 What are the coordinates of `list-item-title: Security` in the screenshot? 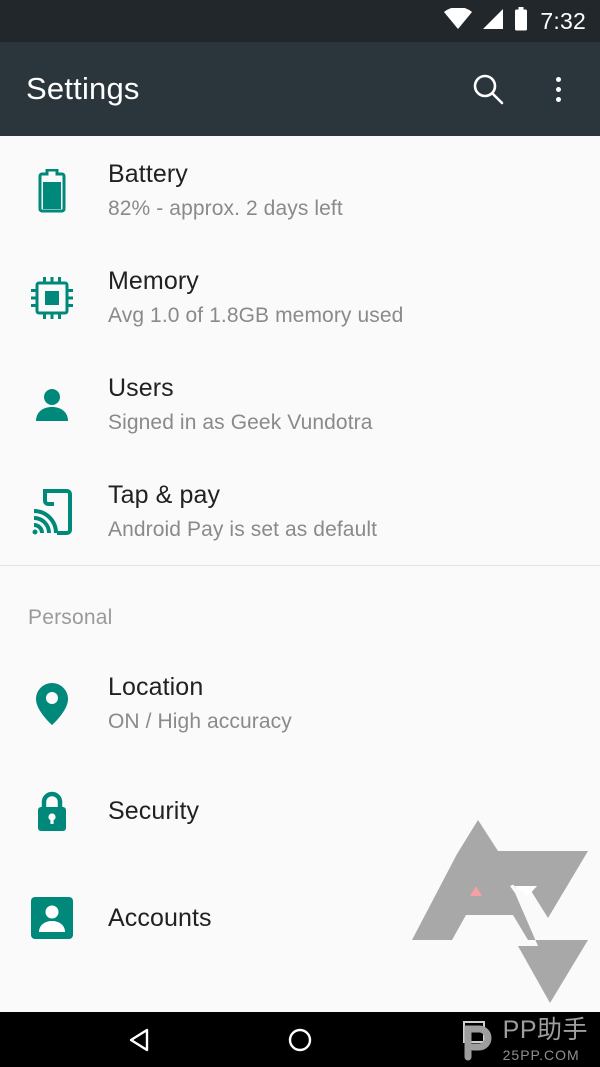 It's located at (154, 810).